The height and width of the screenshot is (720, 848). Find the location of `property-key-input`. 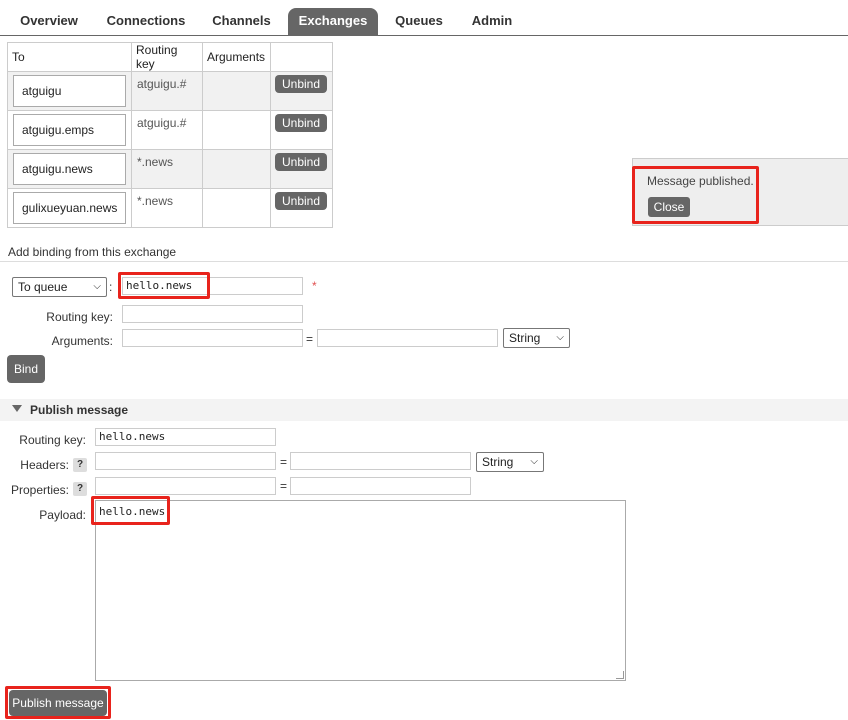

property-key-input is located at coordinates (185, 486).